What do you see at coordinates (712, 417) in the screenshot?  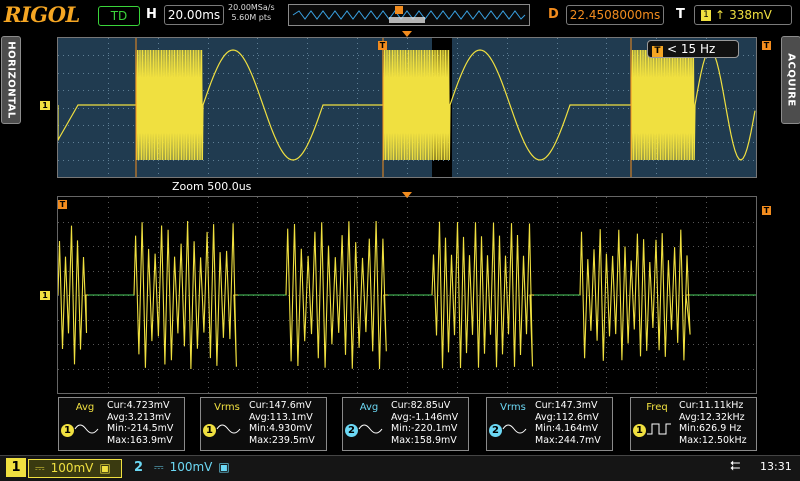 I see `measurement-avg: Avg:12.32kHz` at bounding box center [712, 417].